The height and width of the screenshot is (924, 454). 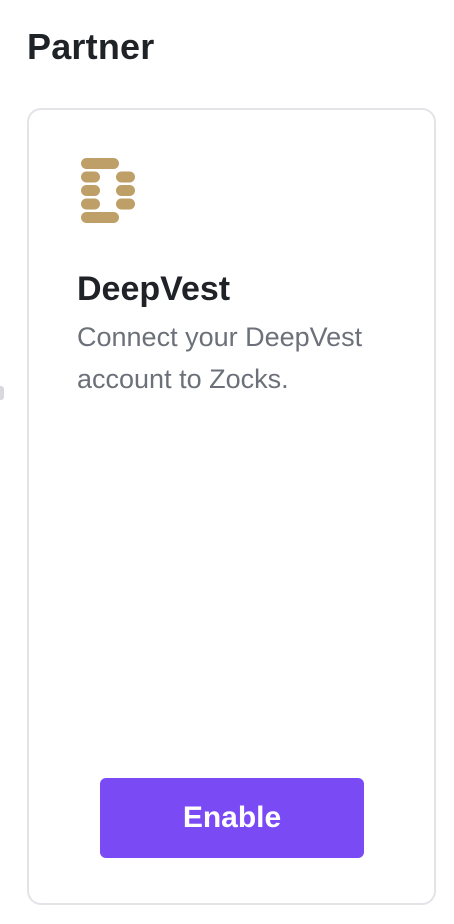 I want to click on edge-indicator, so click(x=2, y=393).